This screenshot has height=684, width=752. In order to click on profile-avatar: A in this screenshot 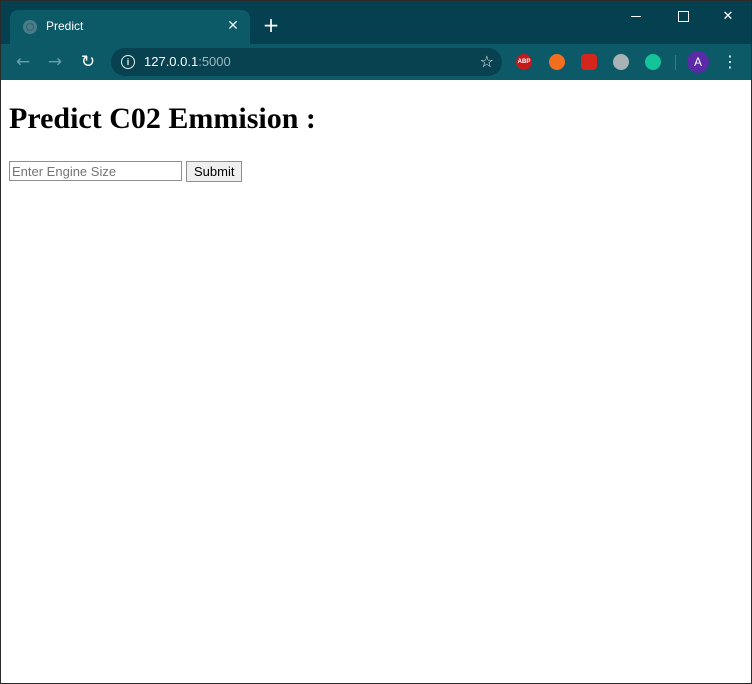, I will do `click(698, 62)`.